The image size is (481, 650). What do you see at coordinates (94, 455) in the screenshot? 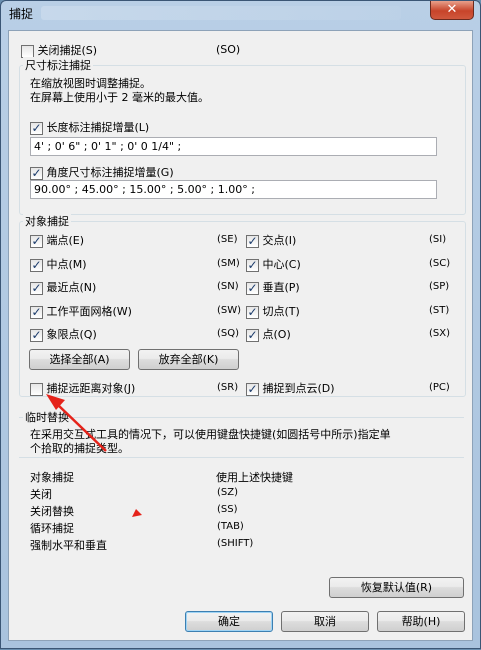
I see `annotation-overlay` at bounding box center [94, 455].